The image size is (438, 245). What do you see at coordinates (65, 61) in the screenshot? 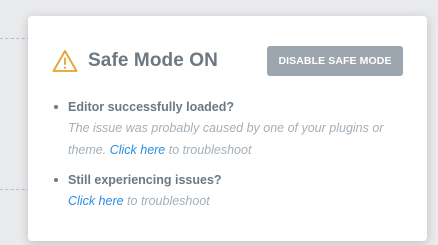
I see `warning-triangle-icon` at bounding box center [65, 61].